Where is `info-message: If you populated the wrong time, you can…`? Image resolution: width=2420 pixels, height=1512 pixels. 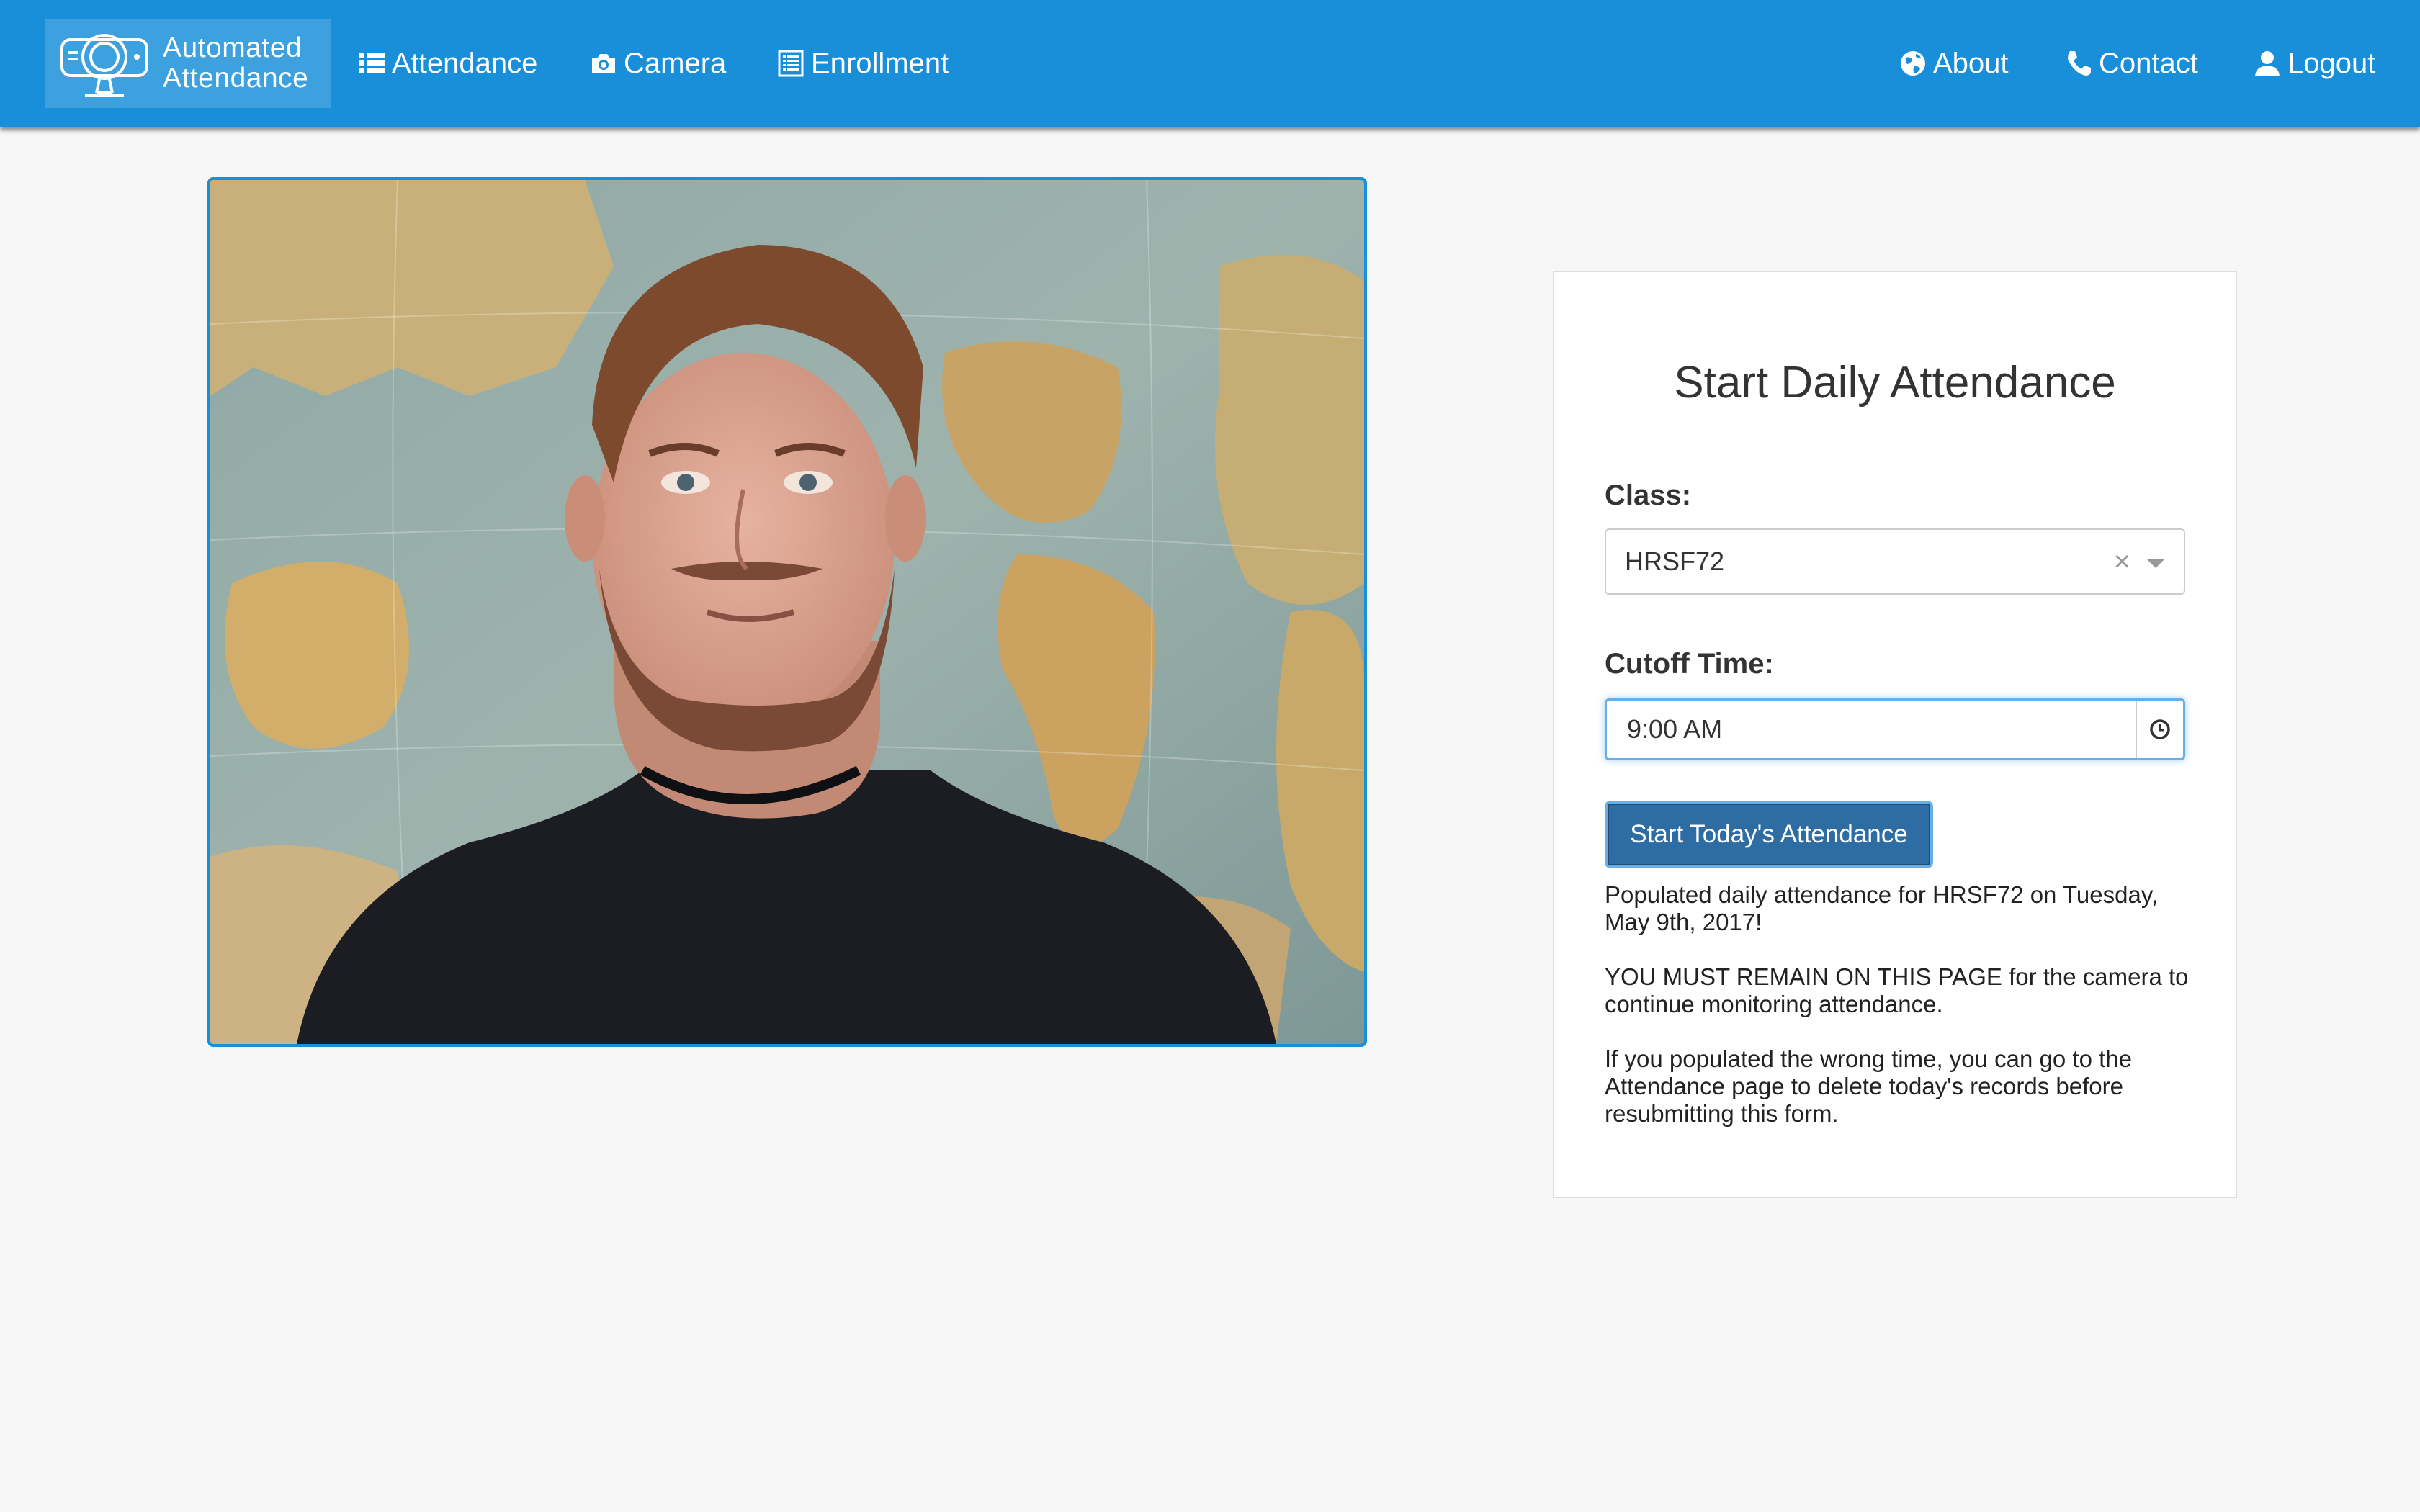
info-message: If you populated the wrong time, you can… is located at coordinates (1868, 1086).